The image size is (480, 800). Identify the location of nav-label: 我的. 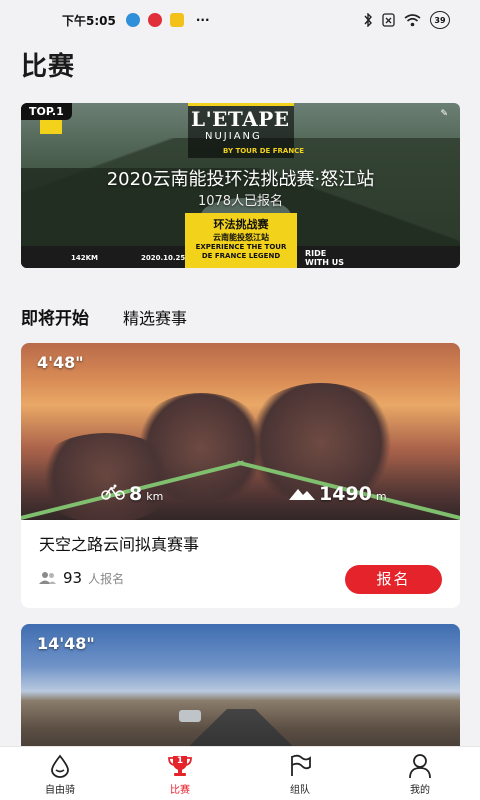
(420, 790).